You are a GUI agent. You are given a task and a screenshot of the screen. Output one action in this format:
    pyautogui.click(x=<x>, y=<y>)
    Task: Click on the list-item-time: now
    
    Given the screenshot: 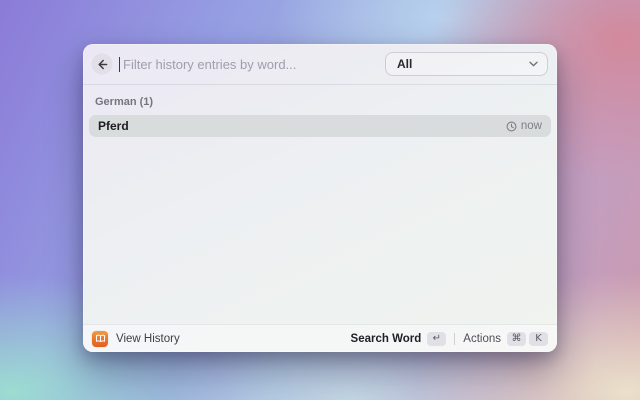 What is the action you would take?
    pyautogui.click(x=531, y=126)
    